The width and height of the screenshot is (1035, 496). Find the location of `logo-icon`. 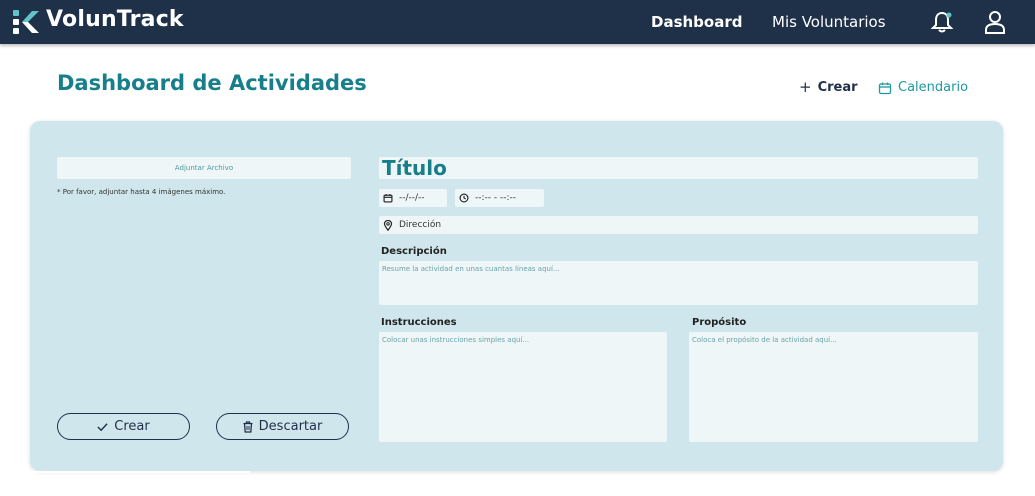

logo-icon is located at coordinates (26, 22).